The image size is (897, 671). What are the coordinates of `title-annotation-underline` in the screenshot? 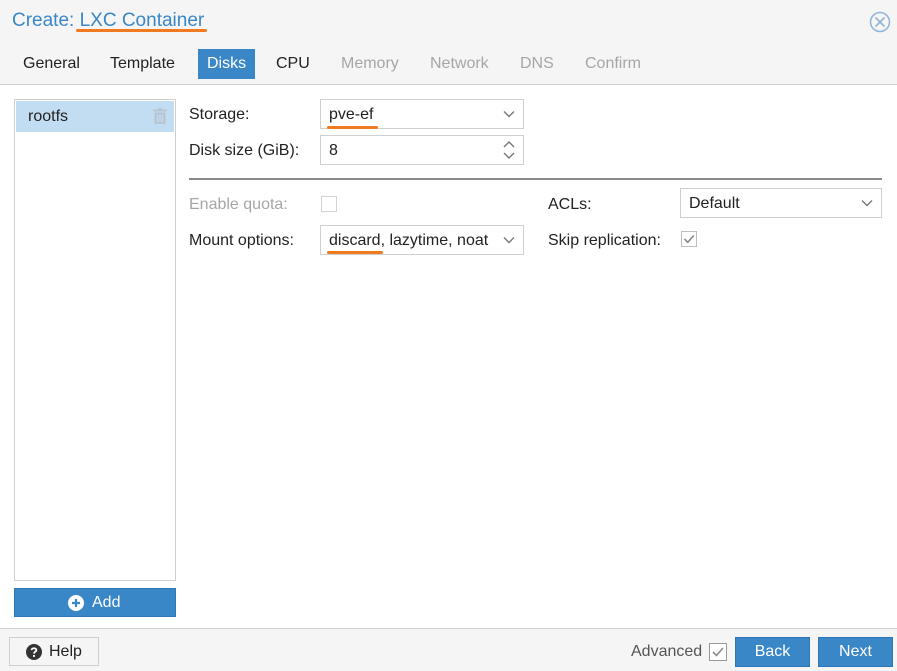 It's located at (141, 30).